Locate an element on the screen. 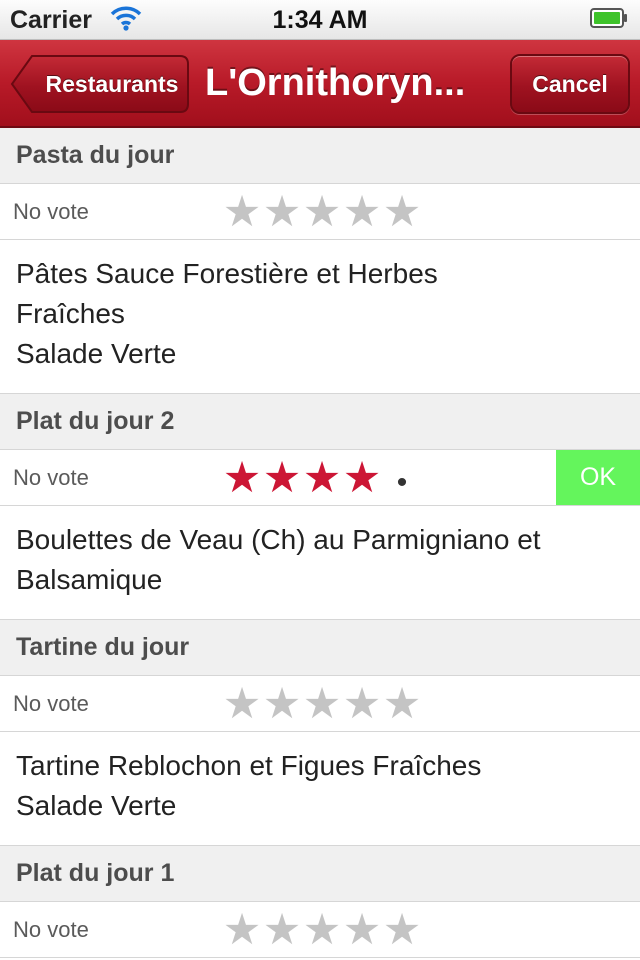  section-header: Plat du jour 1 is located at coordinates (320, 874).